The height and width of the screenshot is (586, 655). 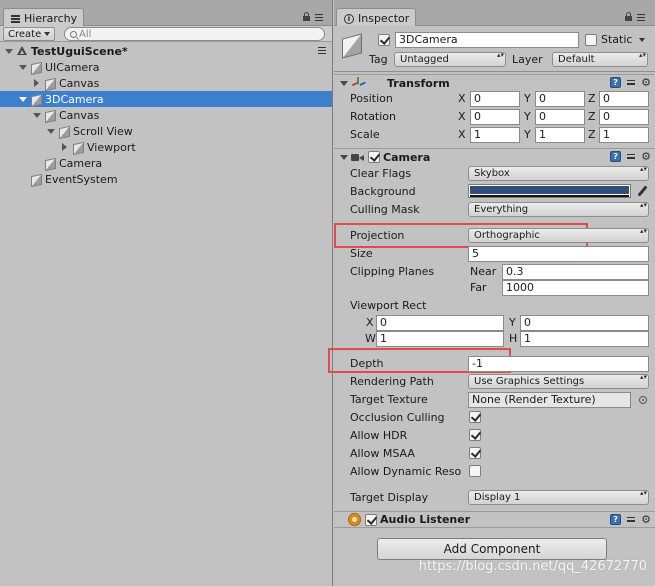 I want to click on create-button: Create, so click(x=29, y=34).